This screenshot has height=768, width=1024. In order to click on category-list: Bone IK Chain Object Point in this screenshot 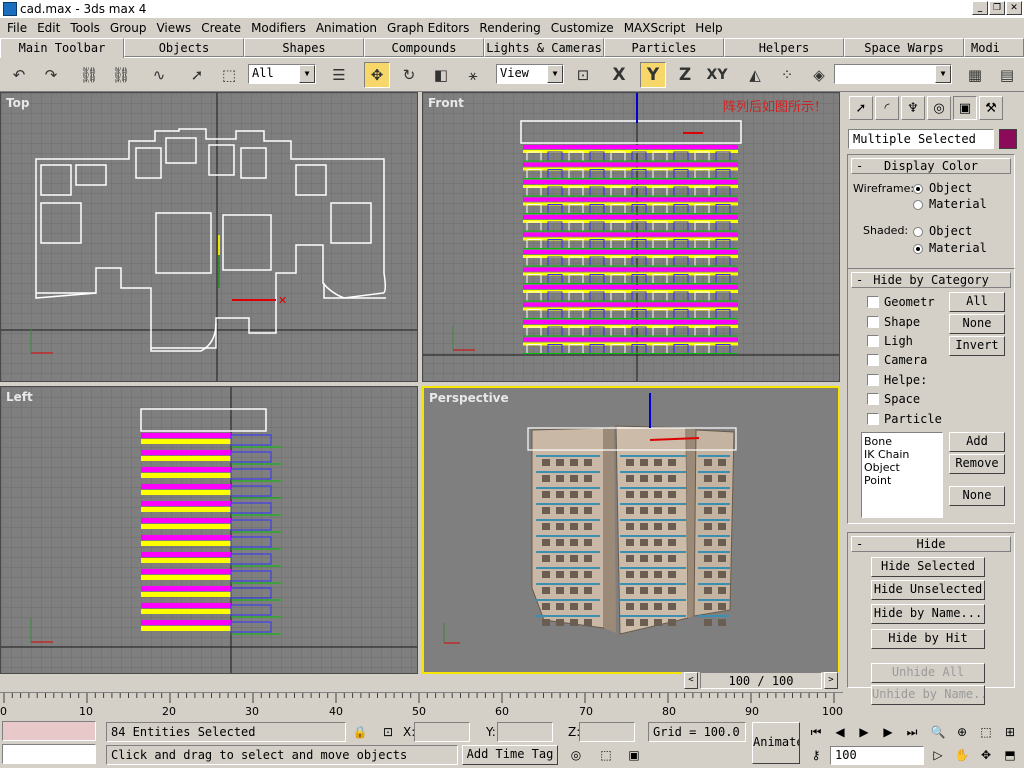, I will do `click(902, 475)`.